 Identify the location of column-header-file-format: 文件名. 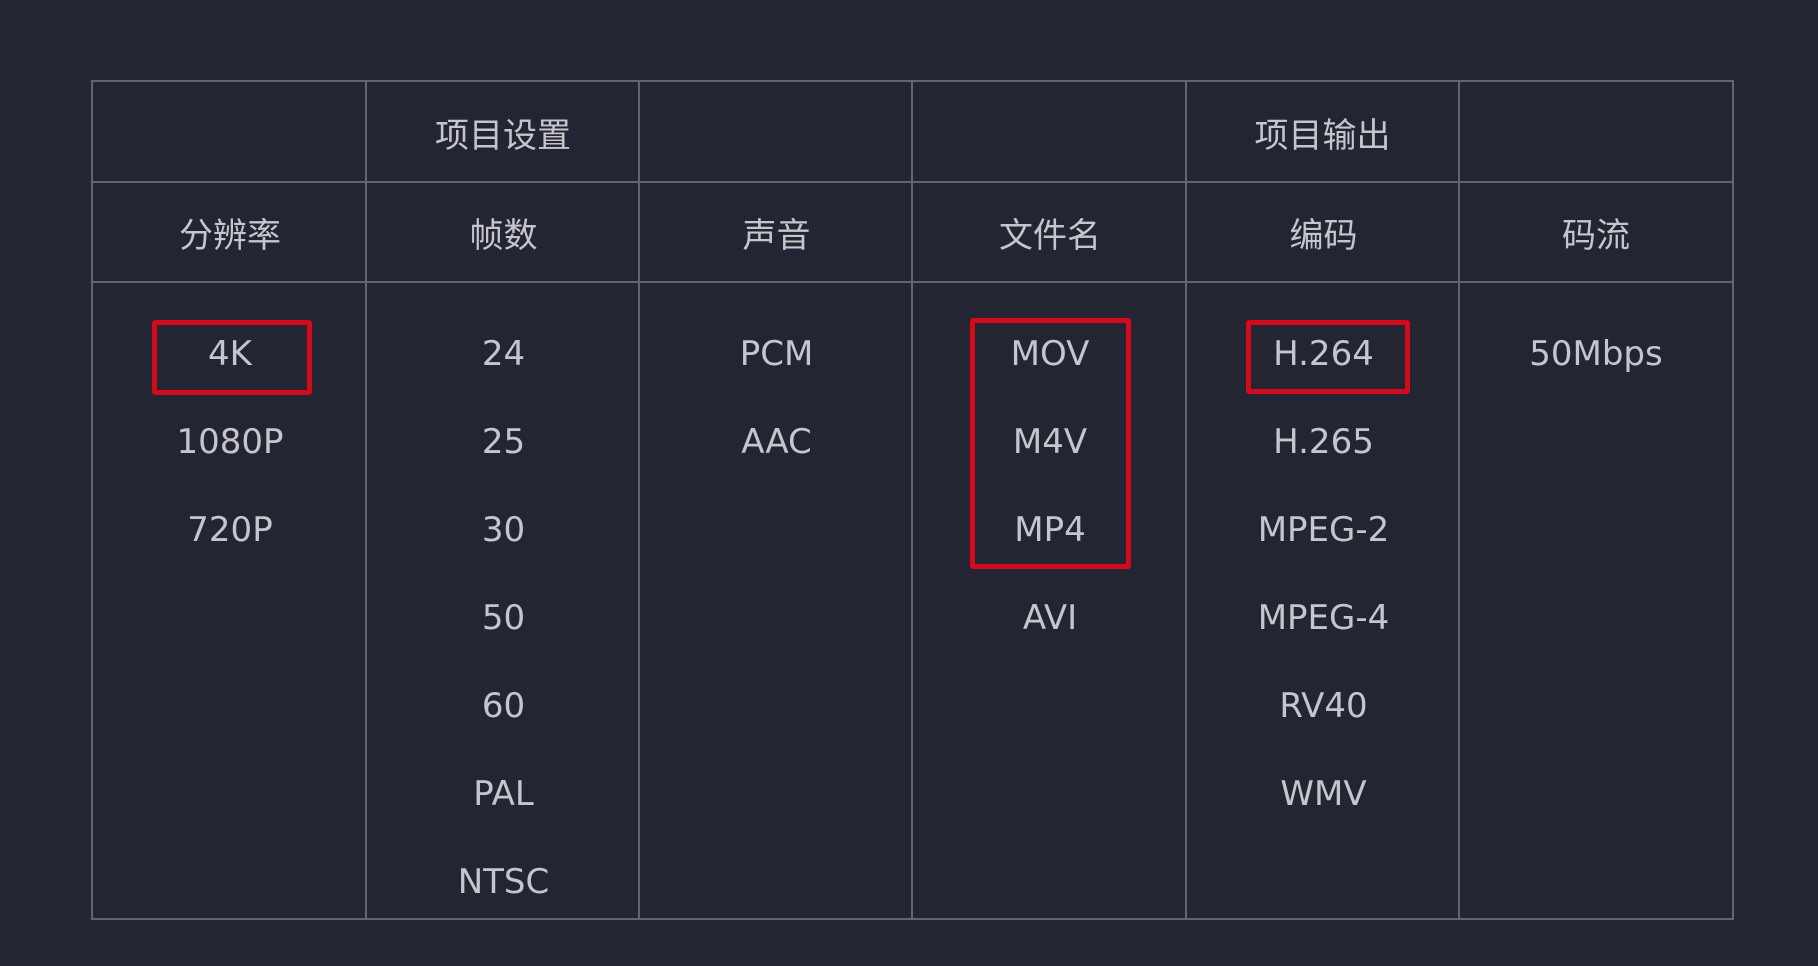
(1050, 235).